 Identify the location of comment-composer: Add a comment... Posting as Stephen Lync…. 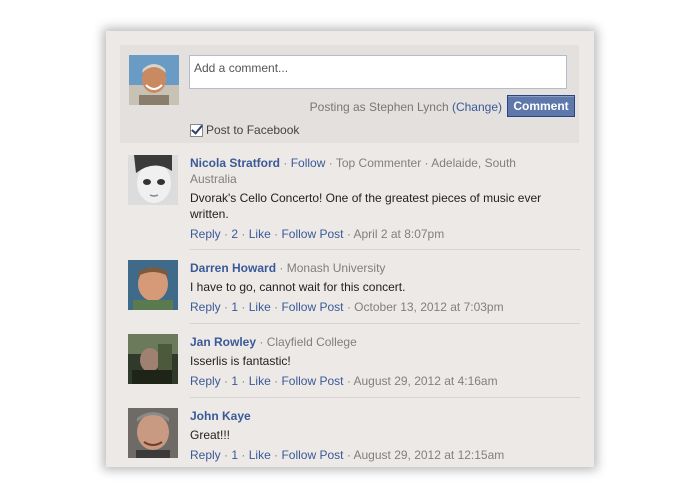
(349, 94).